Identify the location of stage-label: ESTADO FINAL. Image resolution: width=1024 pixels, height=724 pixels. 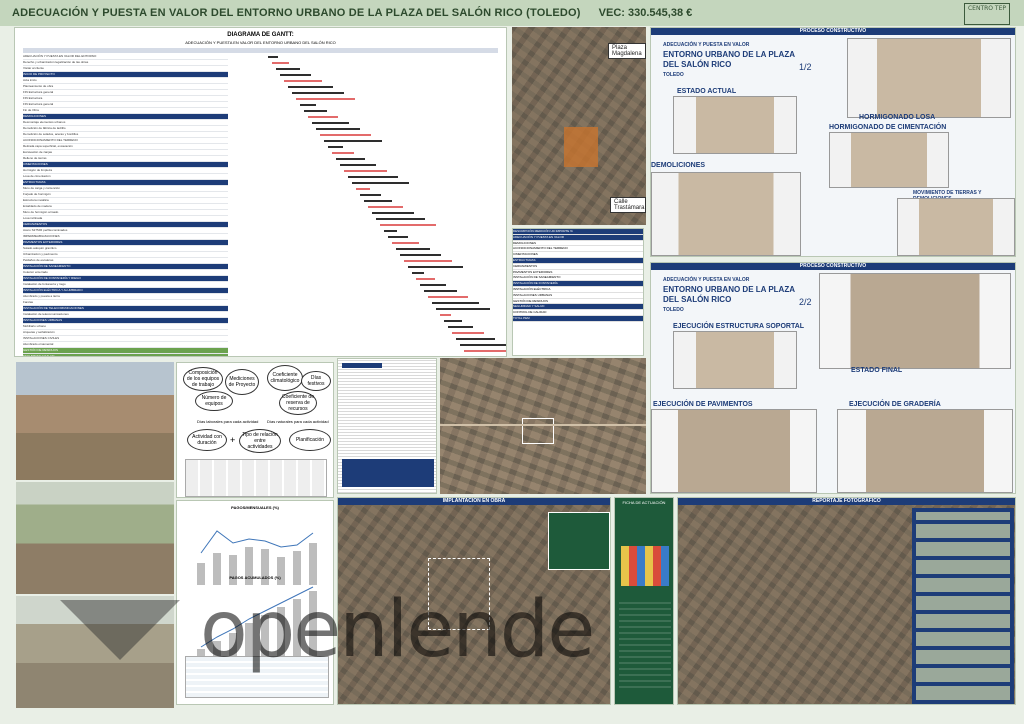
(877, 370).